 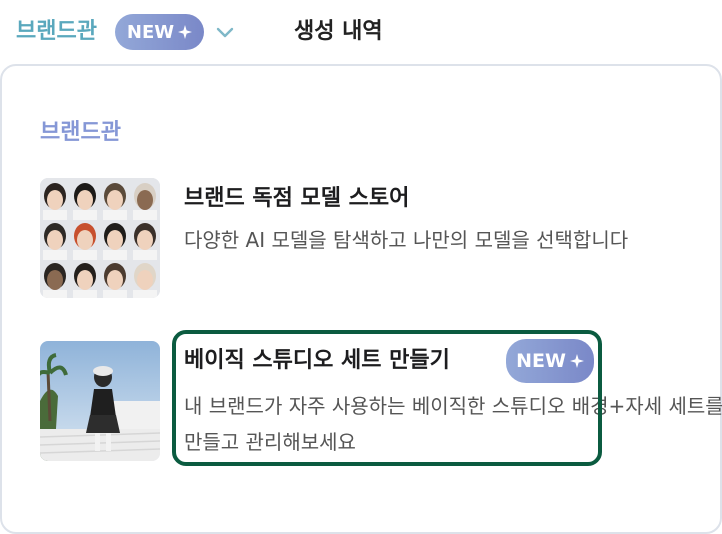 I want to click on menu-item-title: 브랜드 독점 모델 스토어, so click(x=296, y=199).